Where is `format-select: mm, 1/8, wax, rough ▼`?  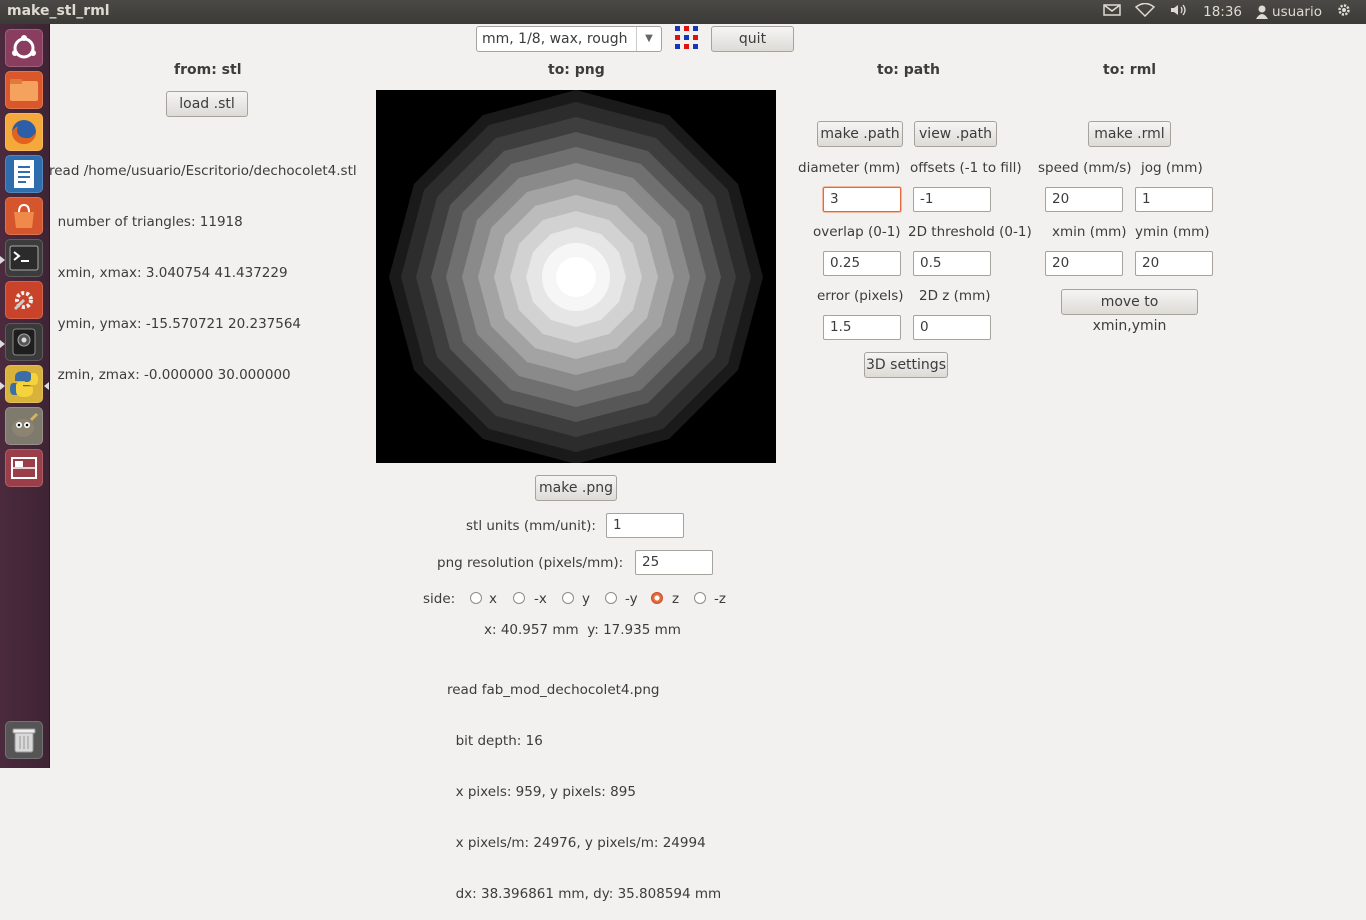 format-select: mm, 1/8, wax, rough ▼ is located at coordinates (569, 39).